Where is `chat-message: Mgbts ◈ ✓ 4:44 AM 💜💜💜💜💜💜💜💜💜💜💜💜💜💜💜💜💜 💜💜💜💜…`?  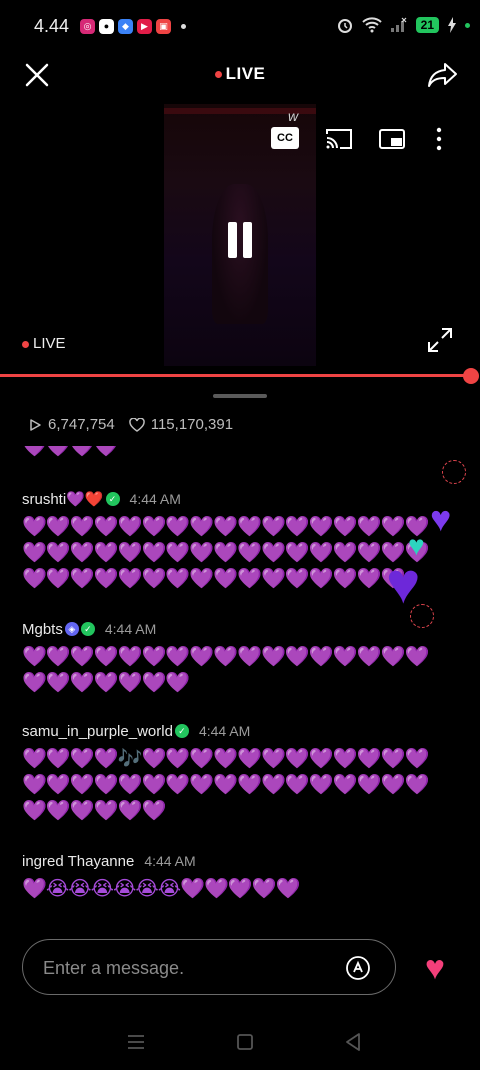 chat-message: Mgbts ◈ ✓ 4:44 AM 💜💜💜💜💜💜💜💜💜💜💜💜💜💜💜💜💜 💜💜💜💜… is located at coordinates (242, 657).